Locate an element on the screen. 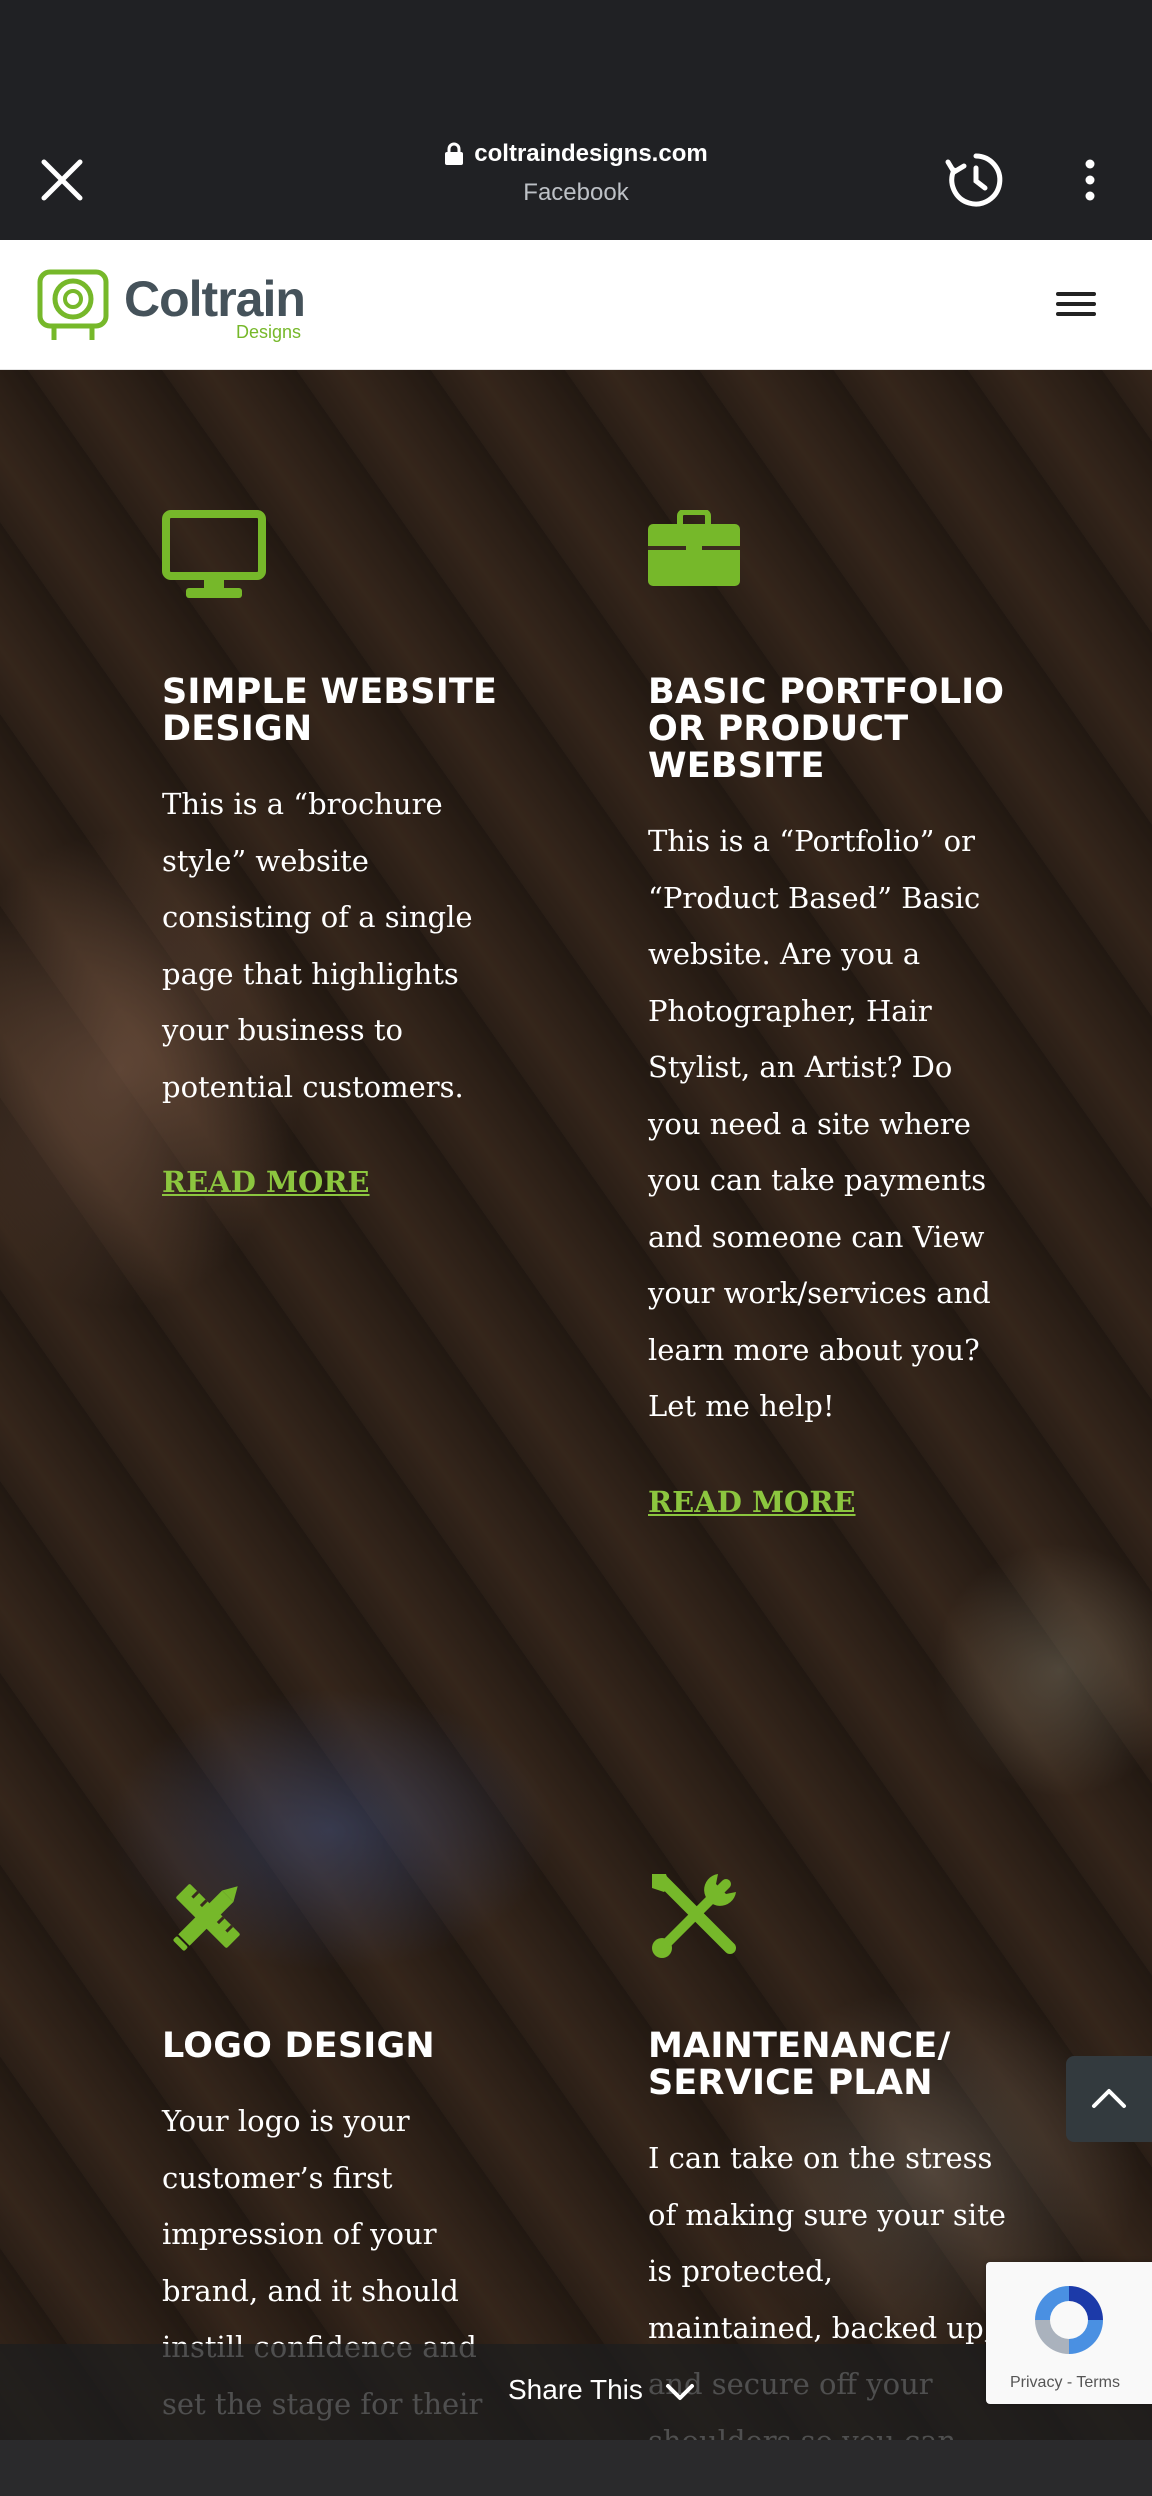 This screenshot has width=1152, height=2496. status-bar is located at coordinates (576, 60).